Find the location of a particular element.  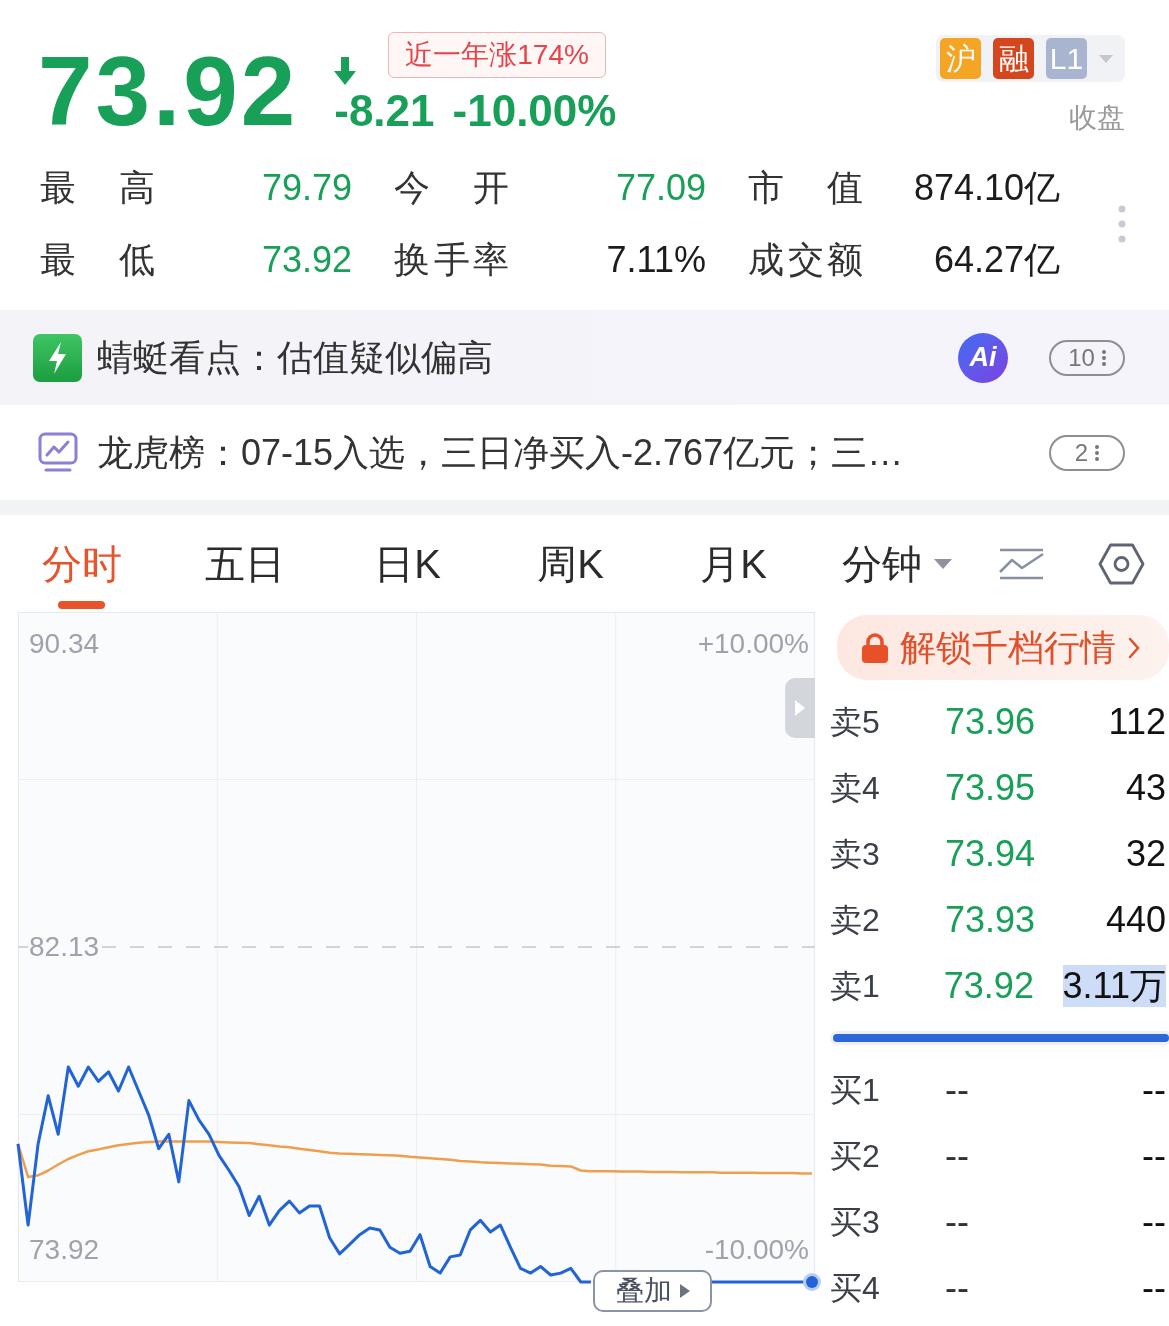

level-volume: 32 is located at coordinates (1145, 854).